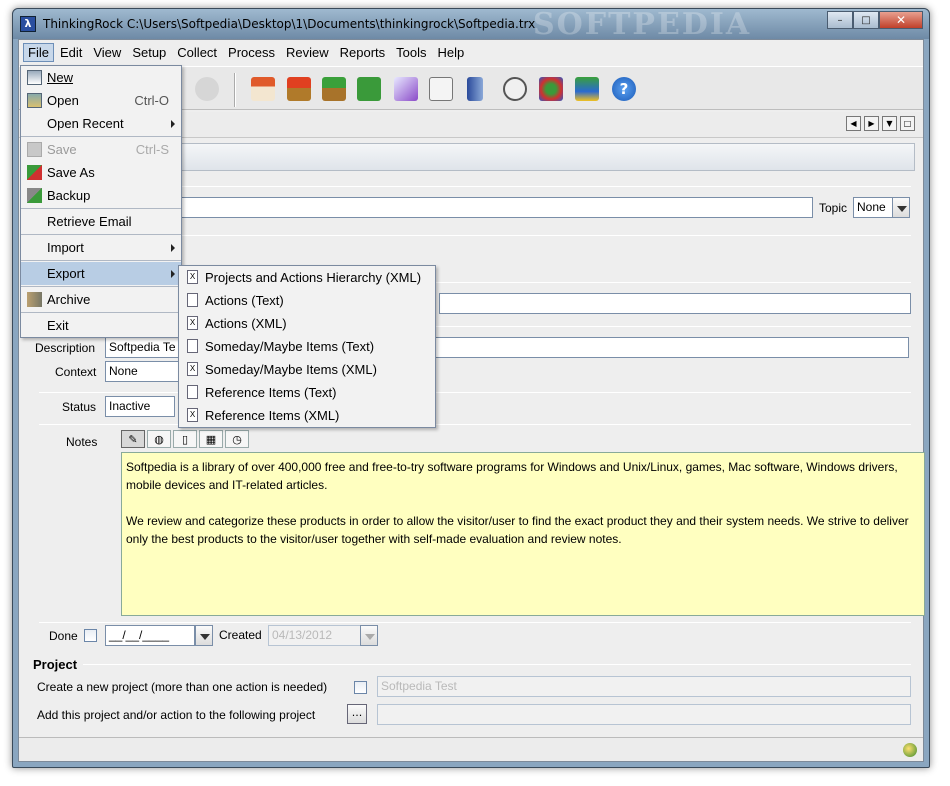 The width and height of the screenshot is (950, 786). What do you see at coordinates (159, 439) in the screenshot?
I see `globe-icon: ◍` at bounding box center [159, 439].